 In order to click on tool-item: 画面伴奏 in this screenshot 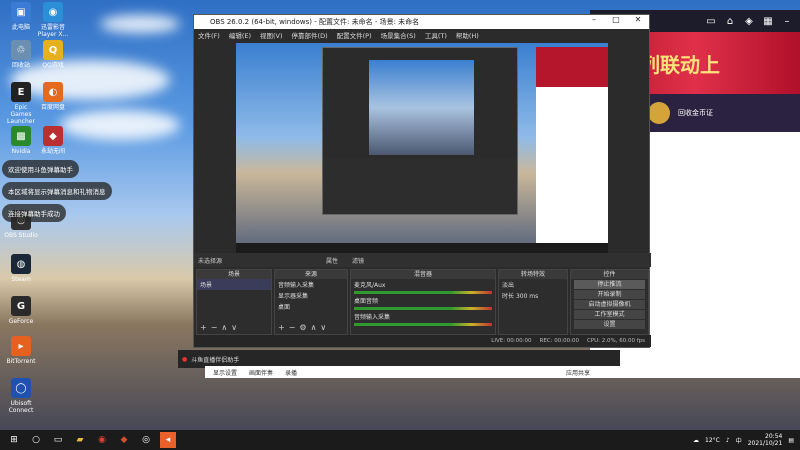, I will do `click(261, 372)`.